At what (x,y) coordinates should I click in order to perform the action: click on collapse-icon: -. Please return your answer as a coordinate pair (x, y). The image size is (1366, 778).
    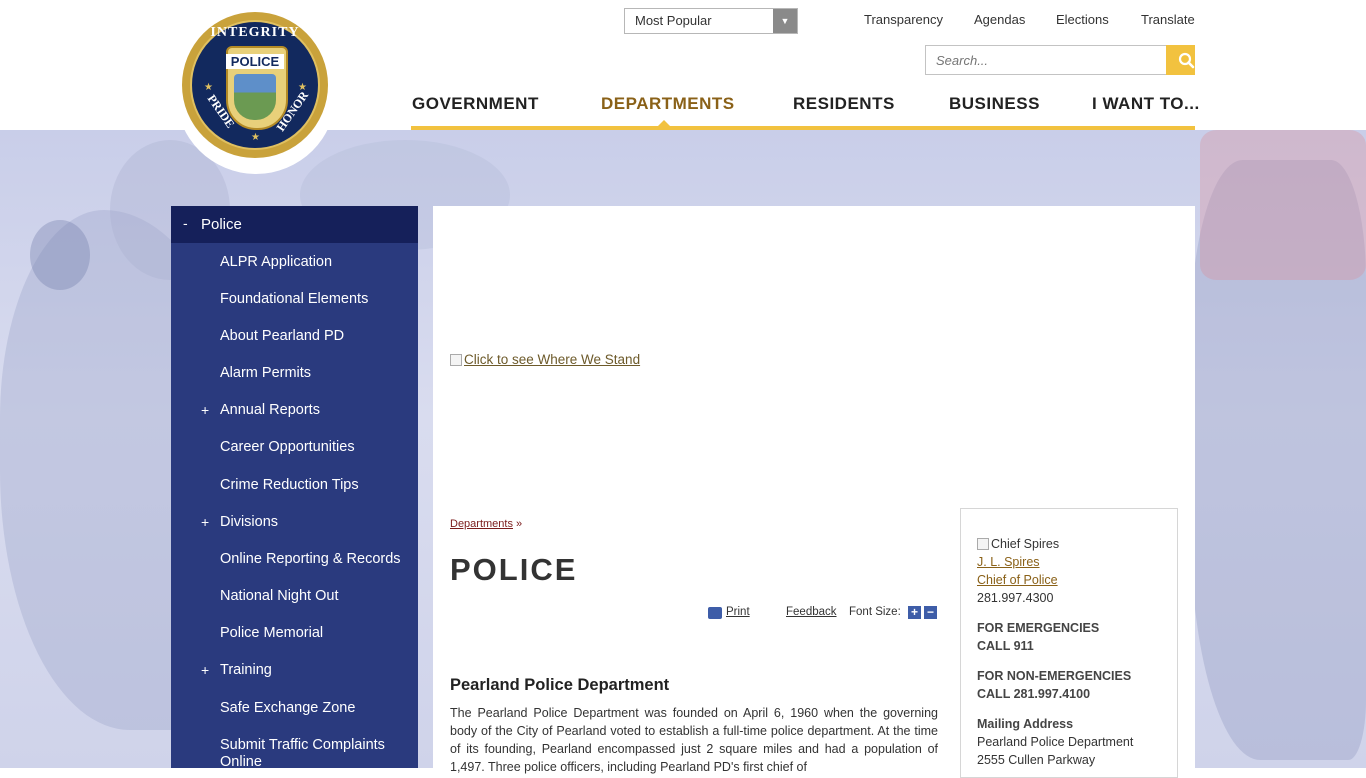
    Looking at the image, I should click on (185, 223).